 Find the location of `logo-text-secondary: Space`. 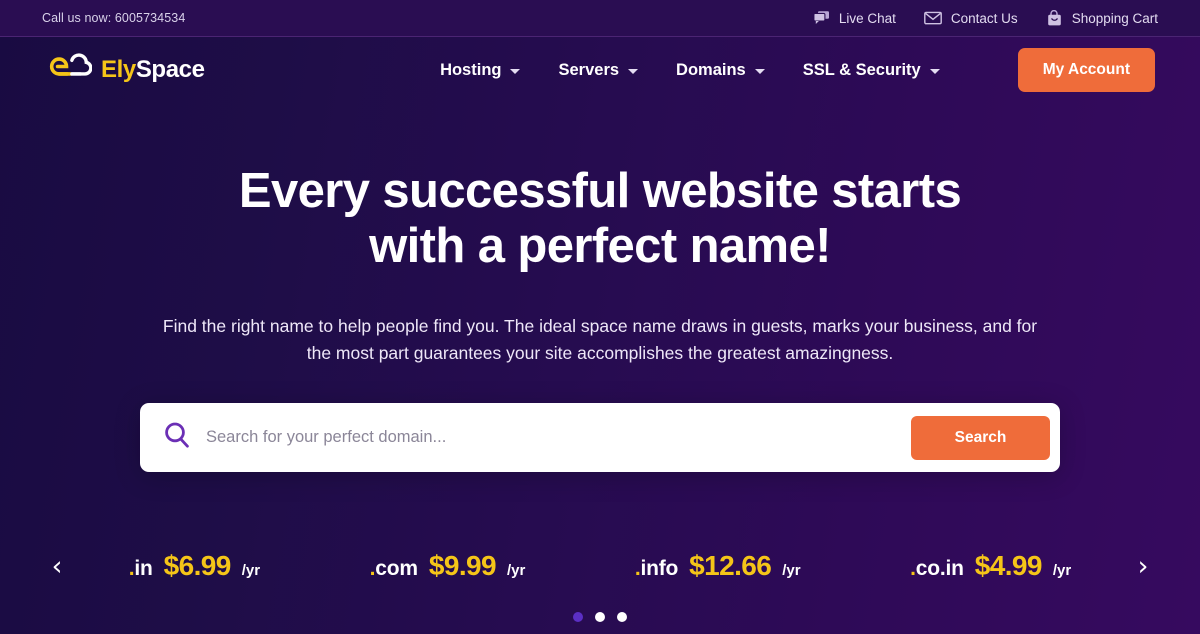

logo-text-secondary: Space is located at coordinates (170, 69).